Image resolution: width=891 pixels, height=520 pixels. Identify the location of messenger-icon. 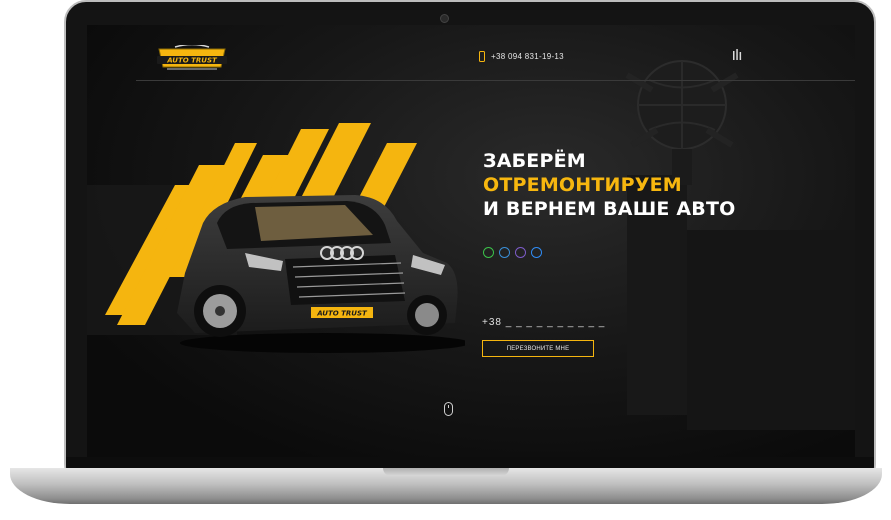
(536, 252).